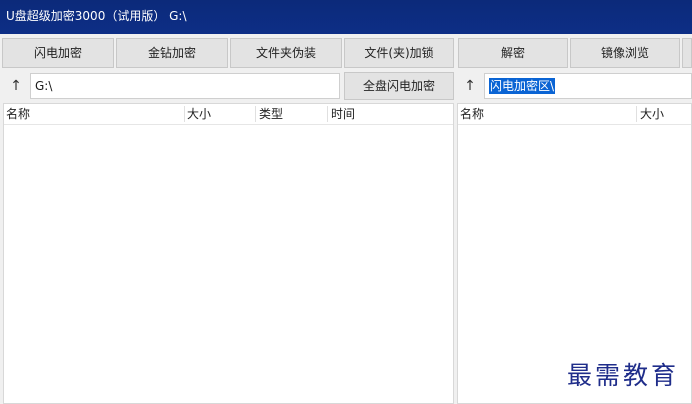 The height and width of the screenshot is (404, 692). What do you see at coordinates (346, 17) in the screenshot?
I see `title-bar: U盘超级加密3000（试用版） G:\` at bounding box center [346, 17].